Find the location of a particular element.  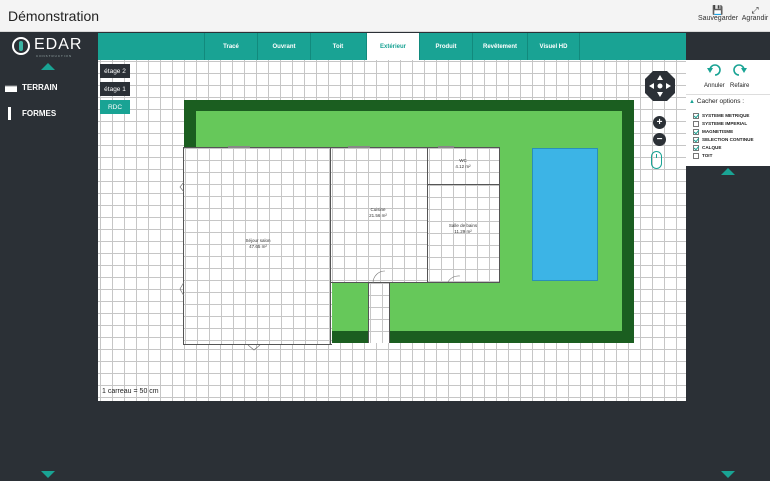

save-button: 💾 Sauvegarder is located at coordinates (718, 13).